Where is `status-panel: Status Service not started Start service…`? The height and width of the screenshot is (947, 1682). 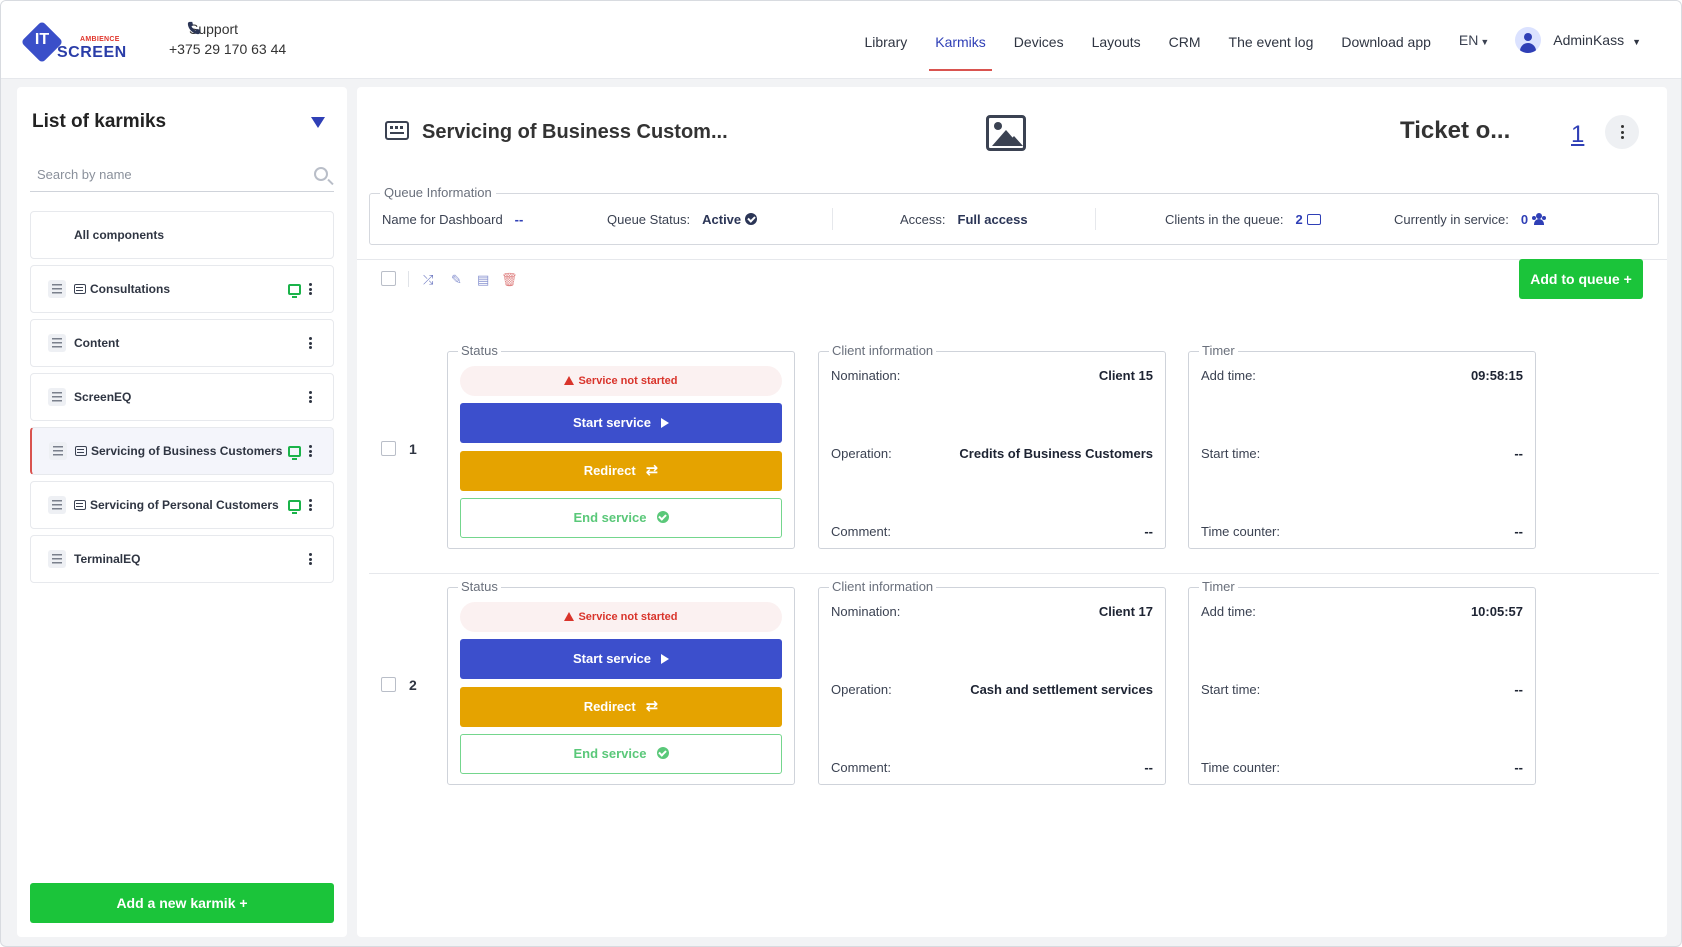
status-panel: Status Service not started Start service… is located at coordinates (621, 682).